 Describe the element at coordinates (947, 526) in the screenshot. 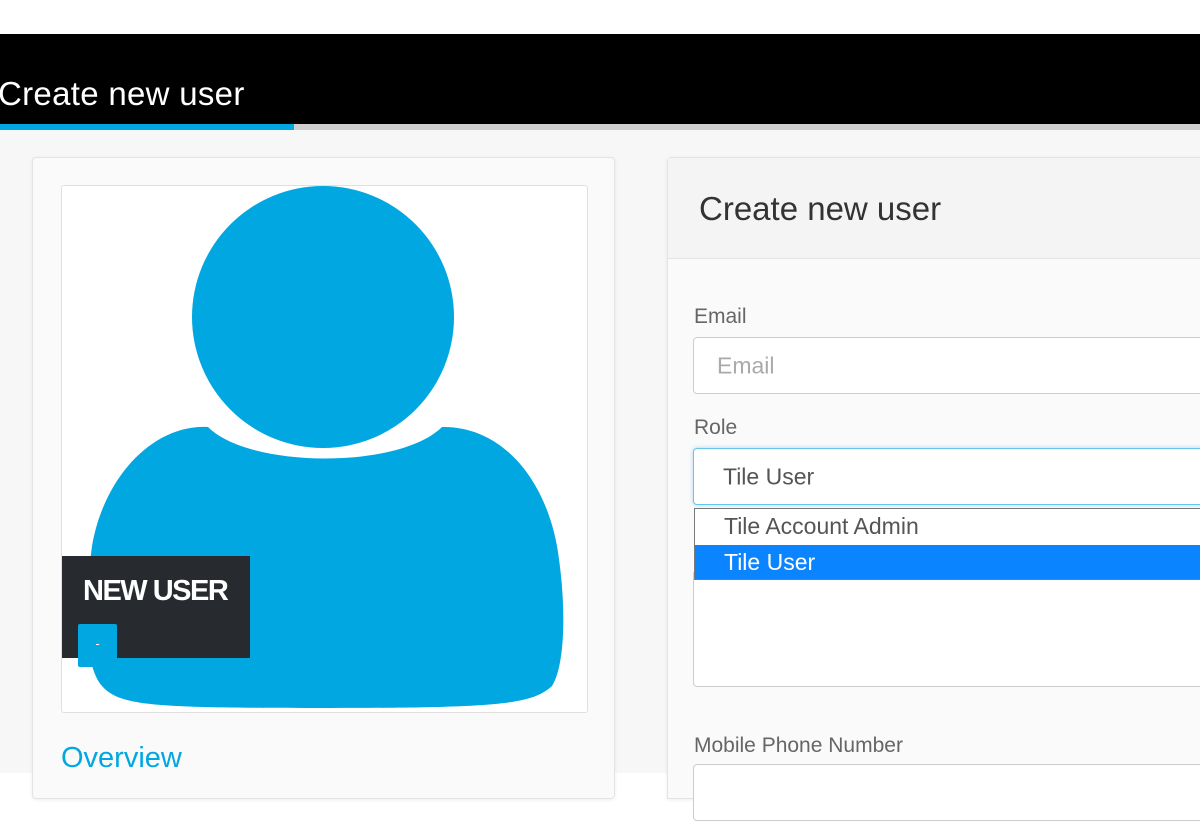

I see `role-option-account-admin: Tile Account Admin` at that location.